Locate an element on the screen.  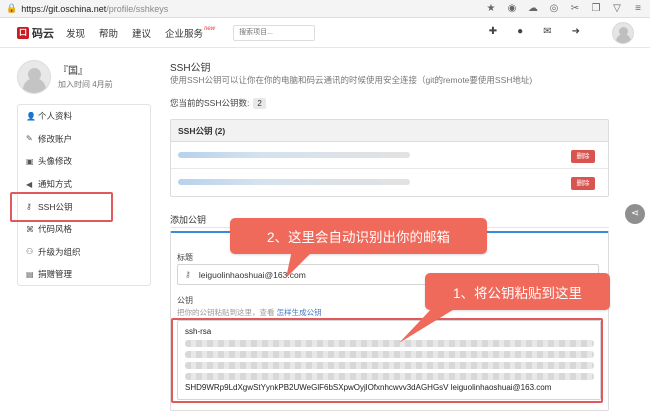
copy-icon: ❐ is located at coordinates (596, 8).